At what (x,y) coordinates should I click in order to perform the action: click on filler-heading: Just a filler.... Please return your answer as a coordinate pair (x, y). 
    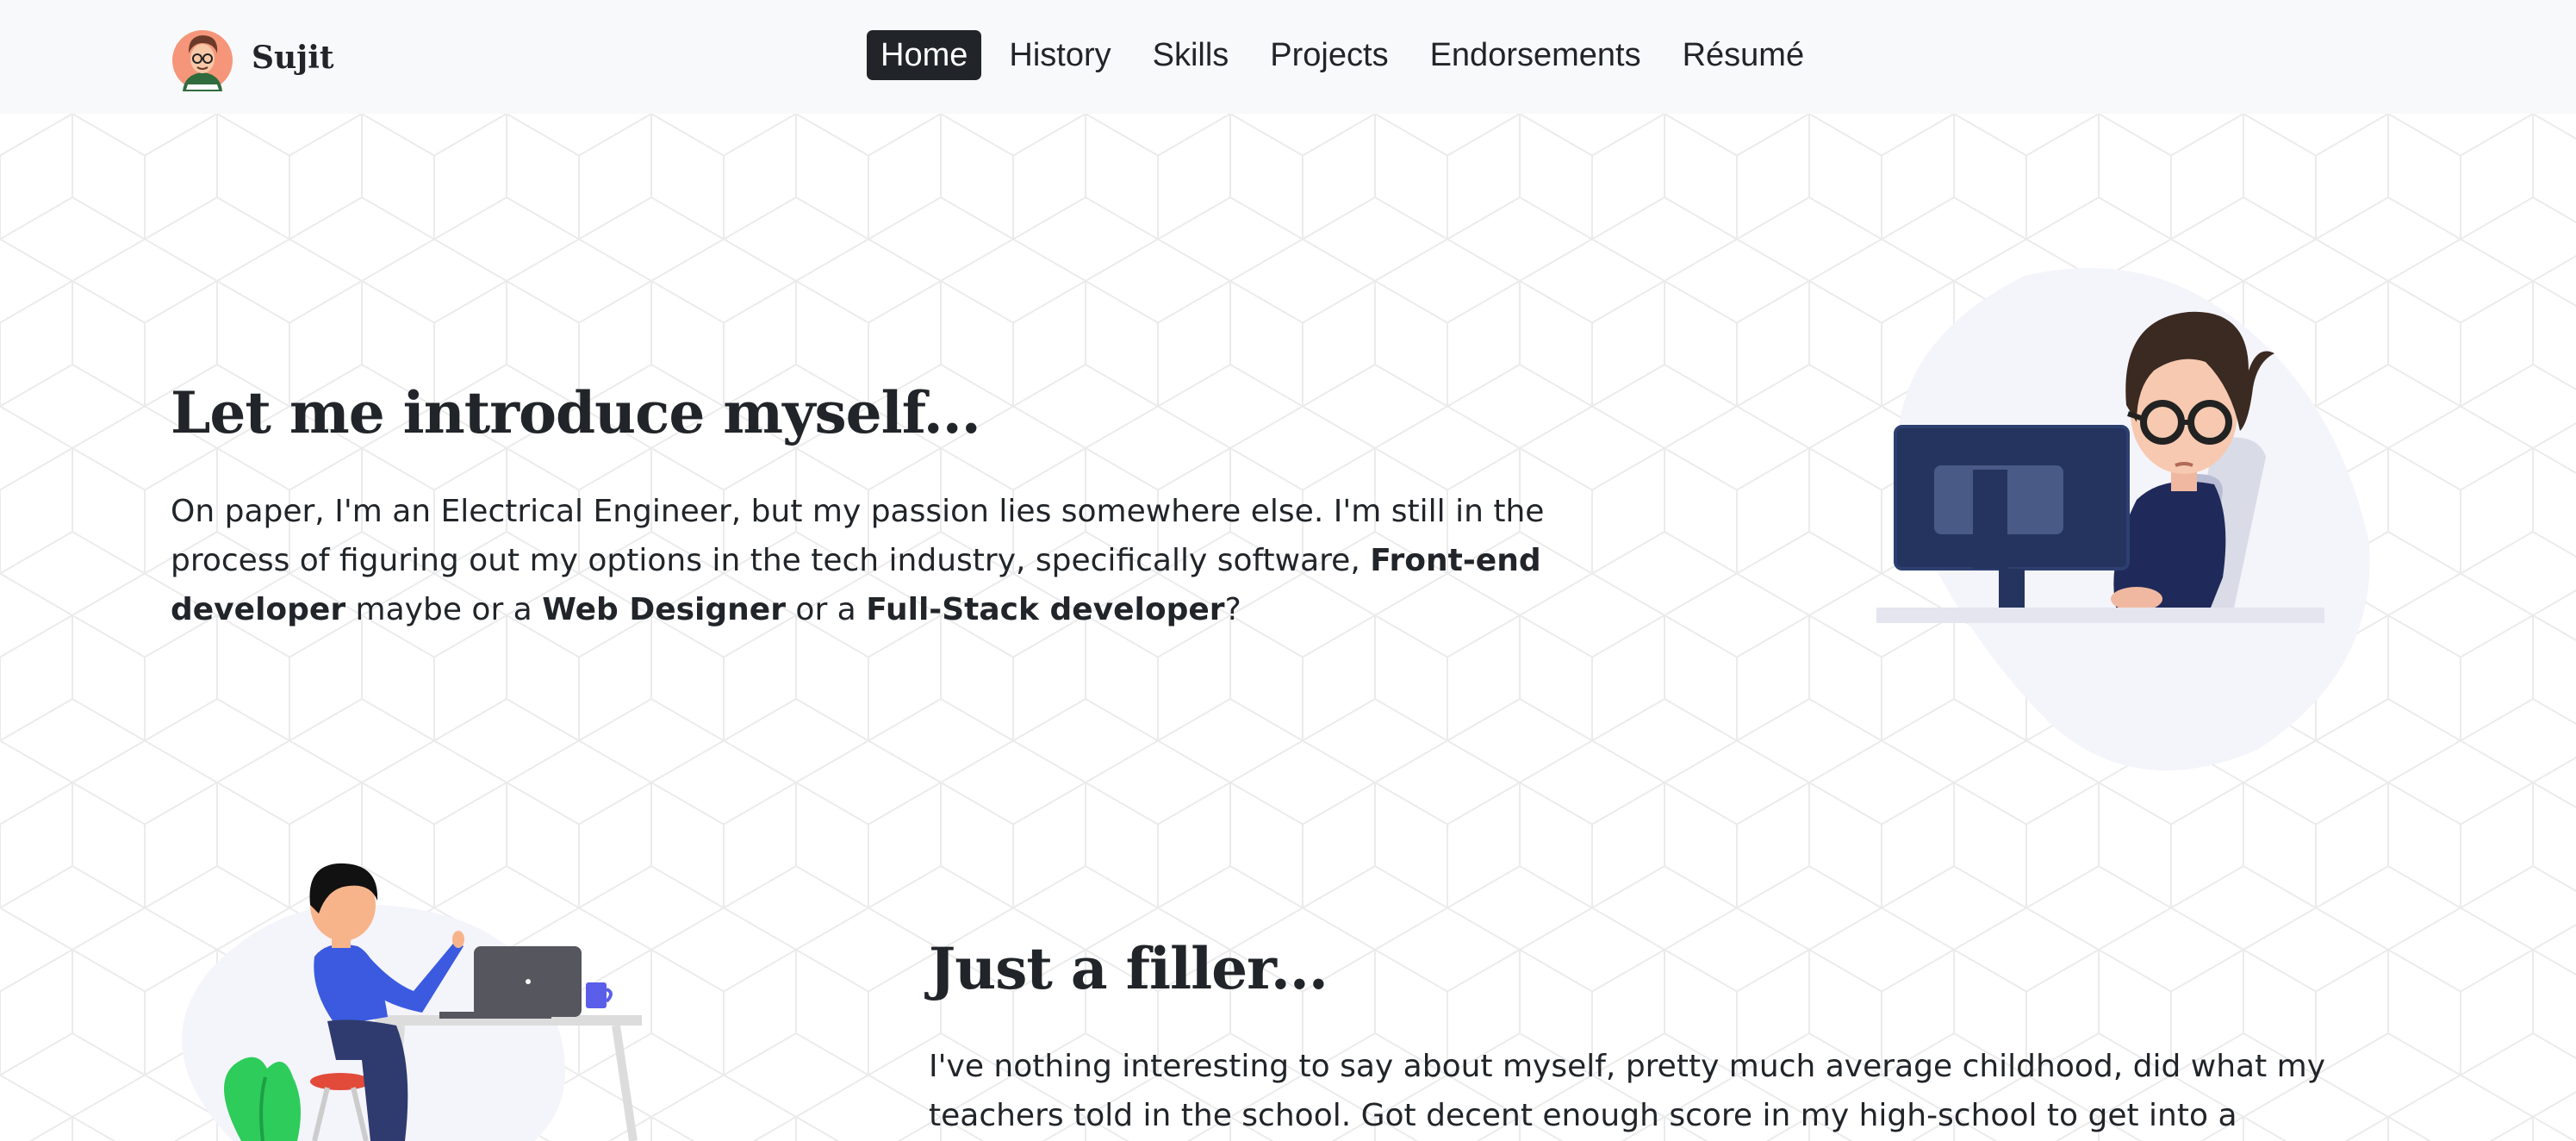
    Looking at the image, I should click on (1129, 968).